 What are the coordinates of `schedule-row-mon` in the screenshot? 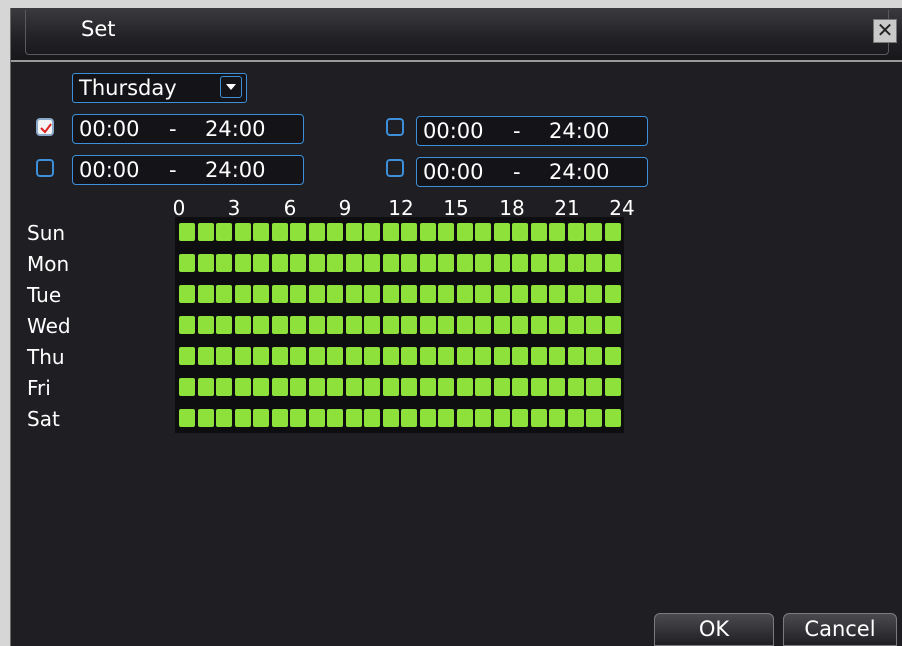 It's located at (399, 265).